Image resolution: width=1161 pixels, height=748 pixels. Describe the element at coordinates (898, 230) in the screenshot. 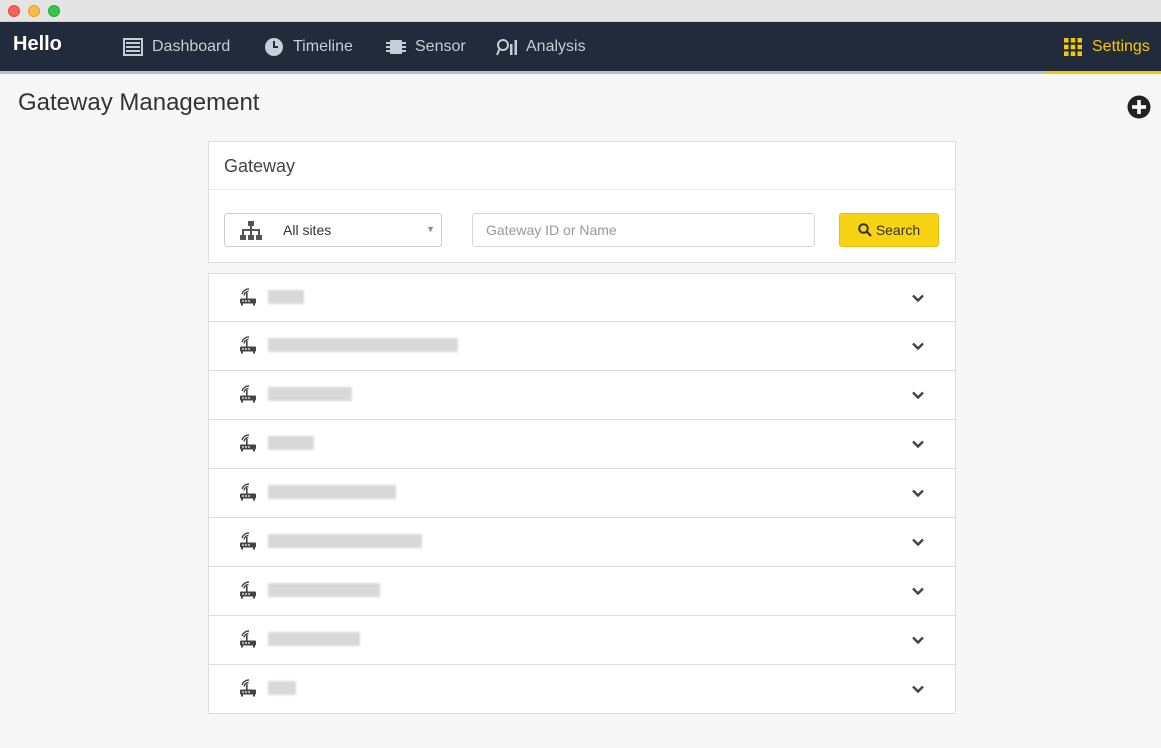

I see `search-button-label: Search` at that location.